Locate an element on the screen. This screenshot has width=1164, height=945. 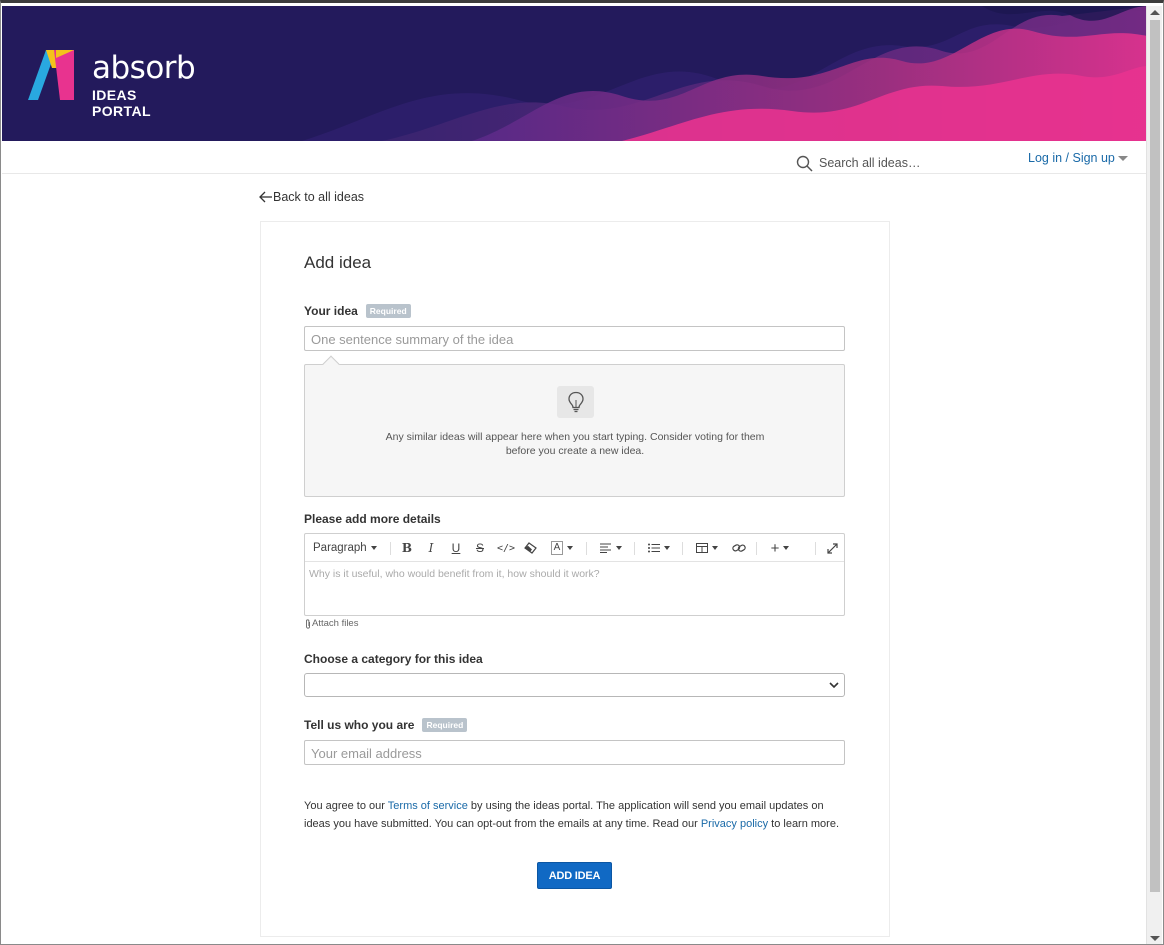
search-icon is located at coordinates (804, 163).